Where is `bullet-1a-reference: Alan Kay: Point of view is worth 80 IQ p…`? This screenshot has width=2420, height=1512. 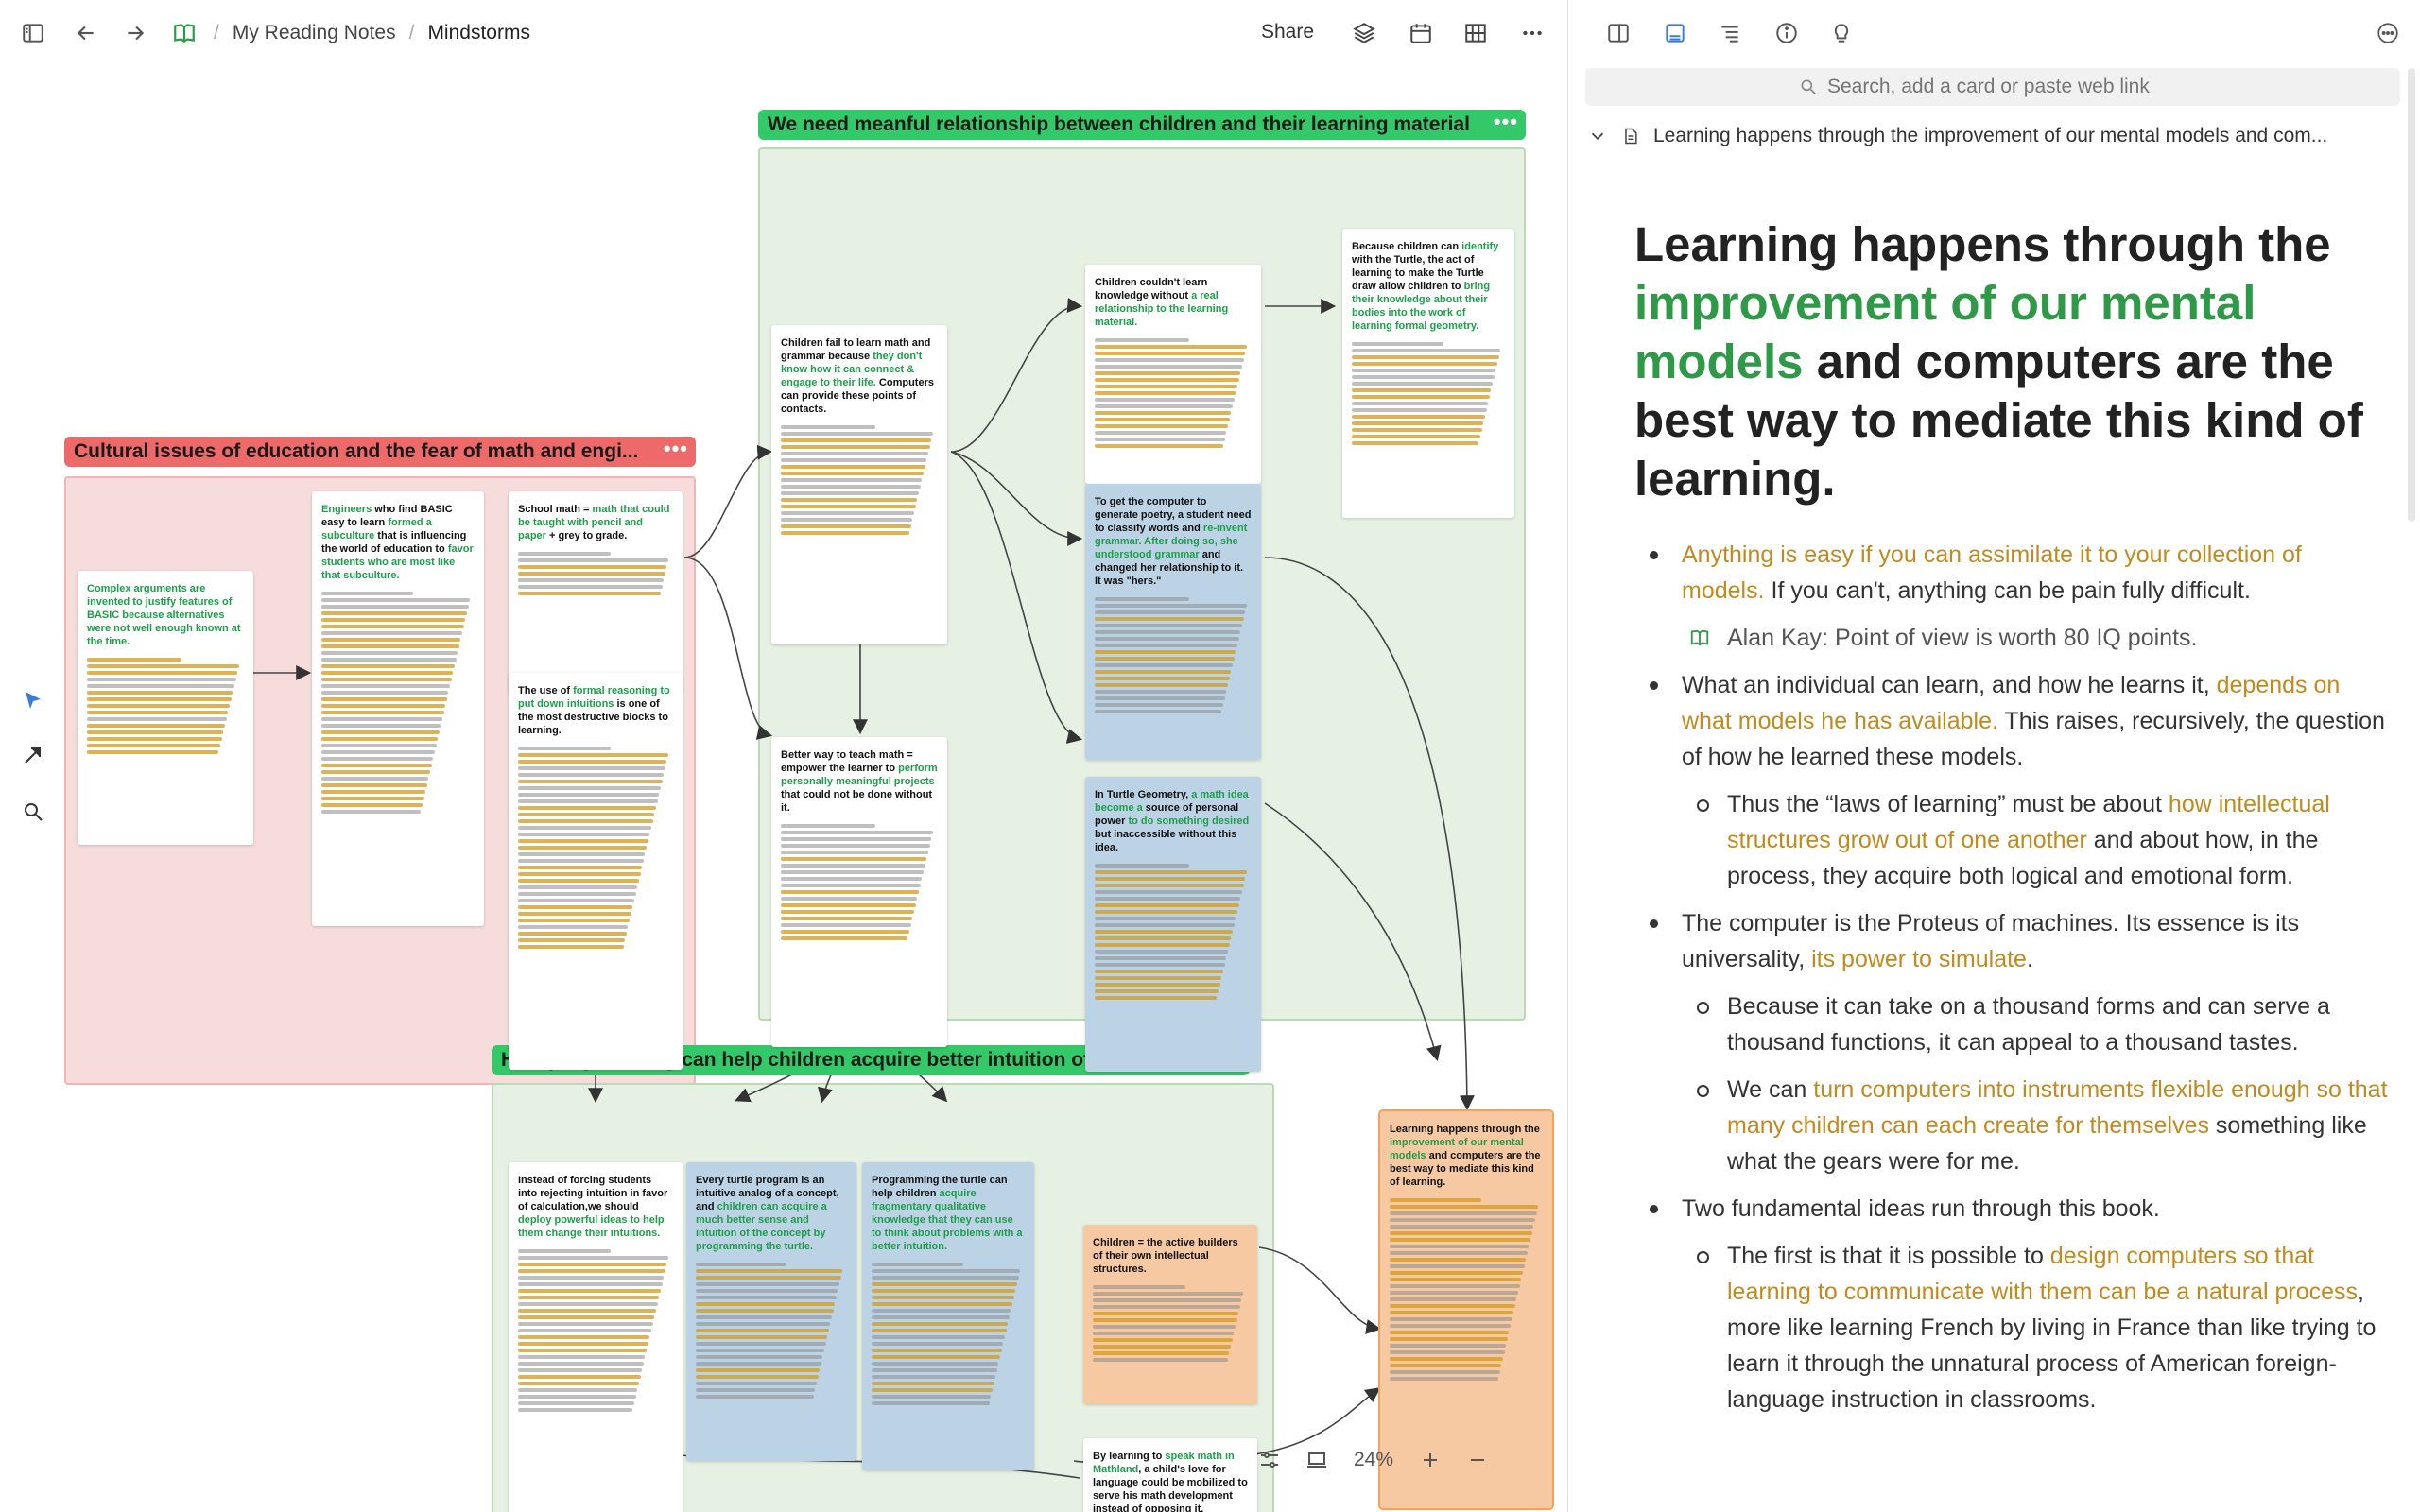 bullet-1a-reference: Alan Kay: Point of view is worth 80 IQ p… is located at coordinates (2012, 638).